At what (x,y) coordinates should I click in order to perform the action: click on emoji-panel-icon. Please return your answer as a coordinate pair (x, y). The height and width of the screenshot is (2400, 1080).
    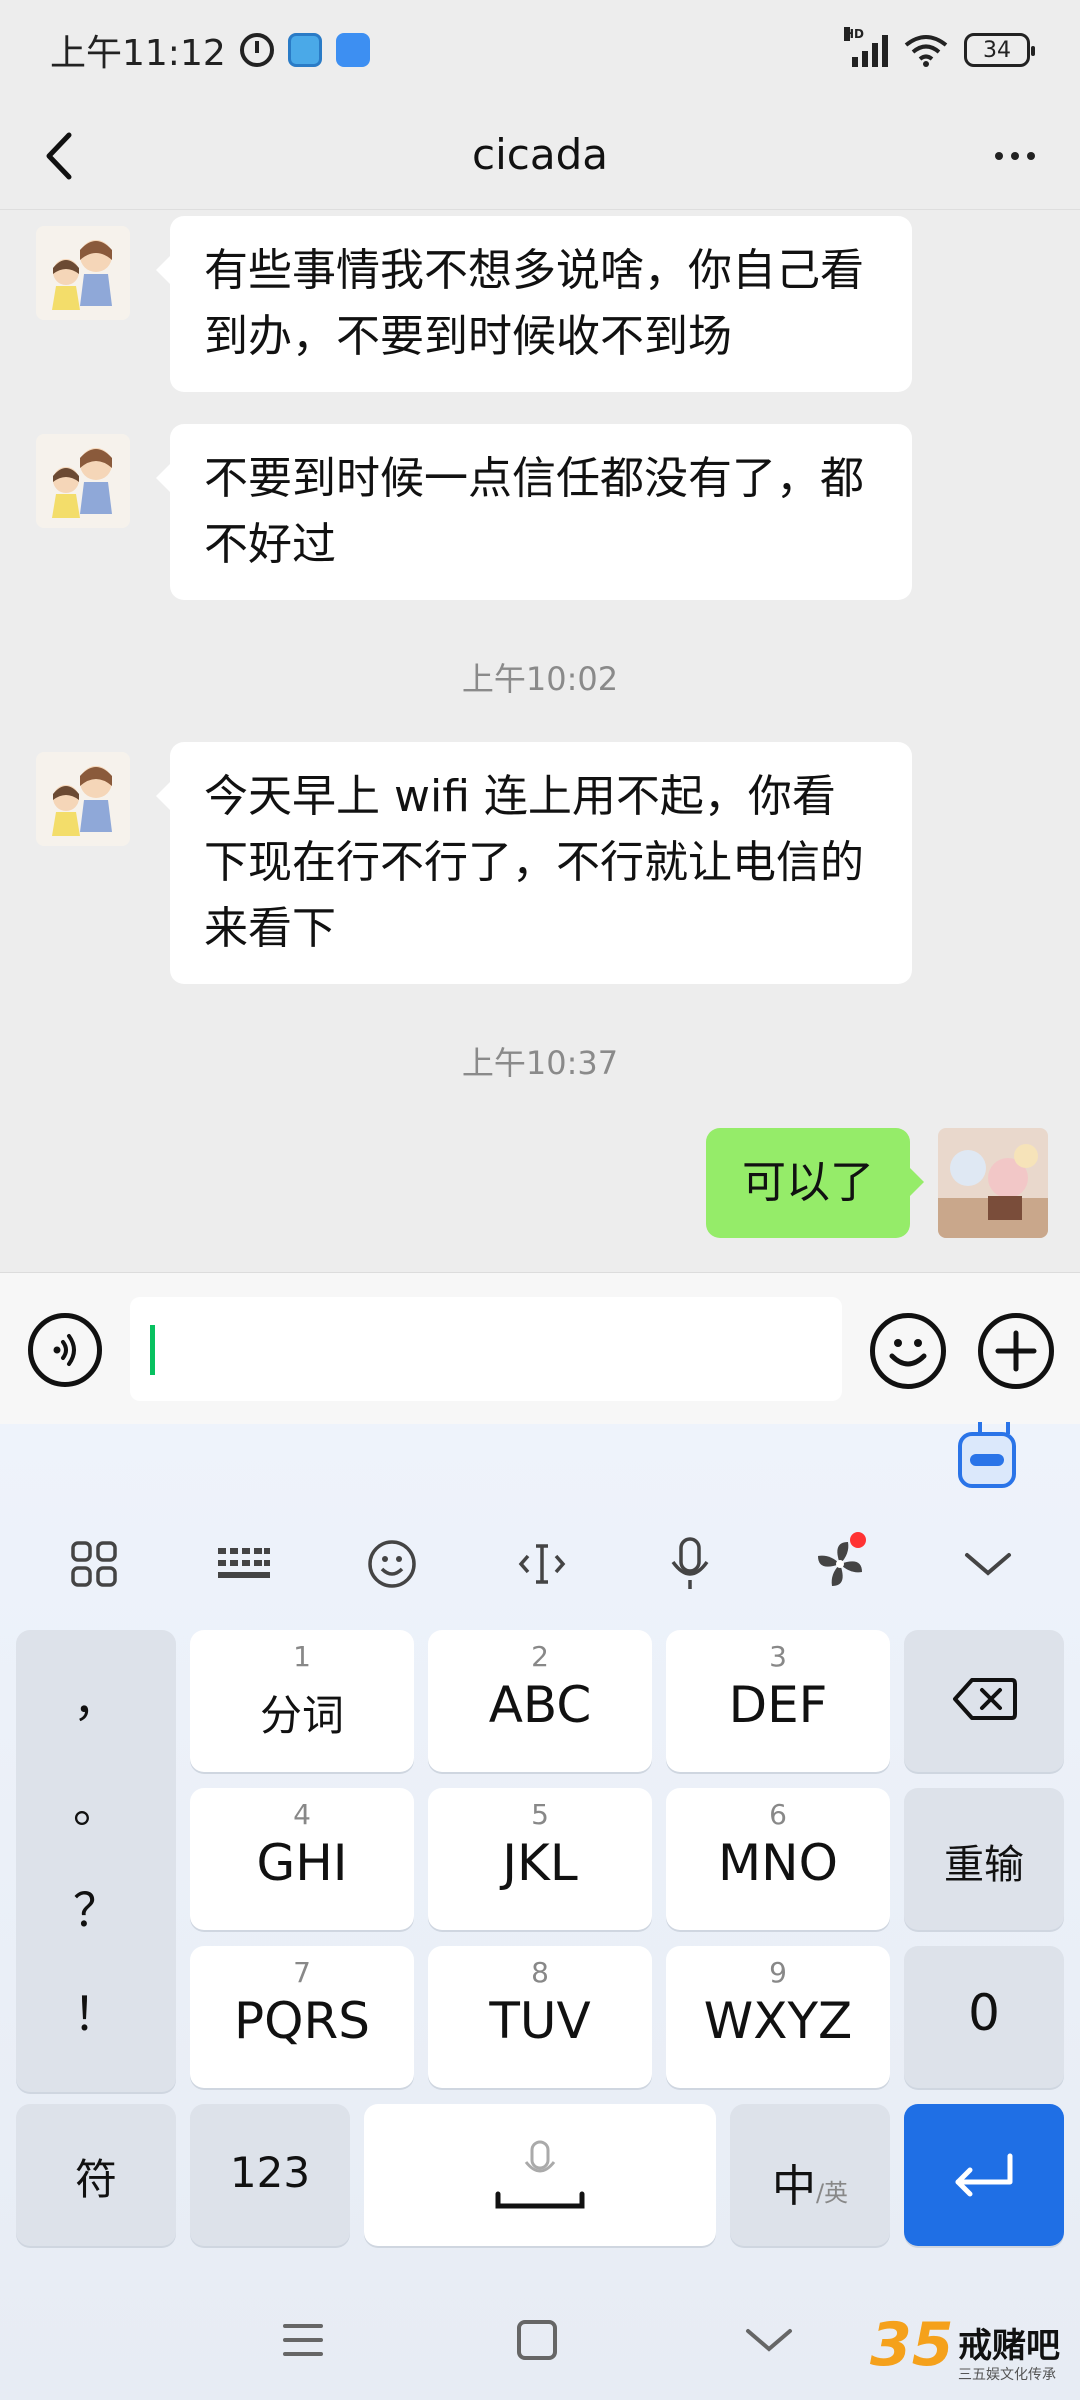
    Looking at the image, I should click on (392, 1564).